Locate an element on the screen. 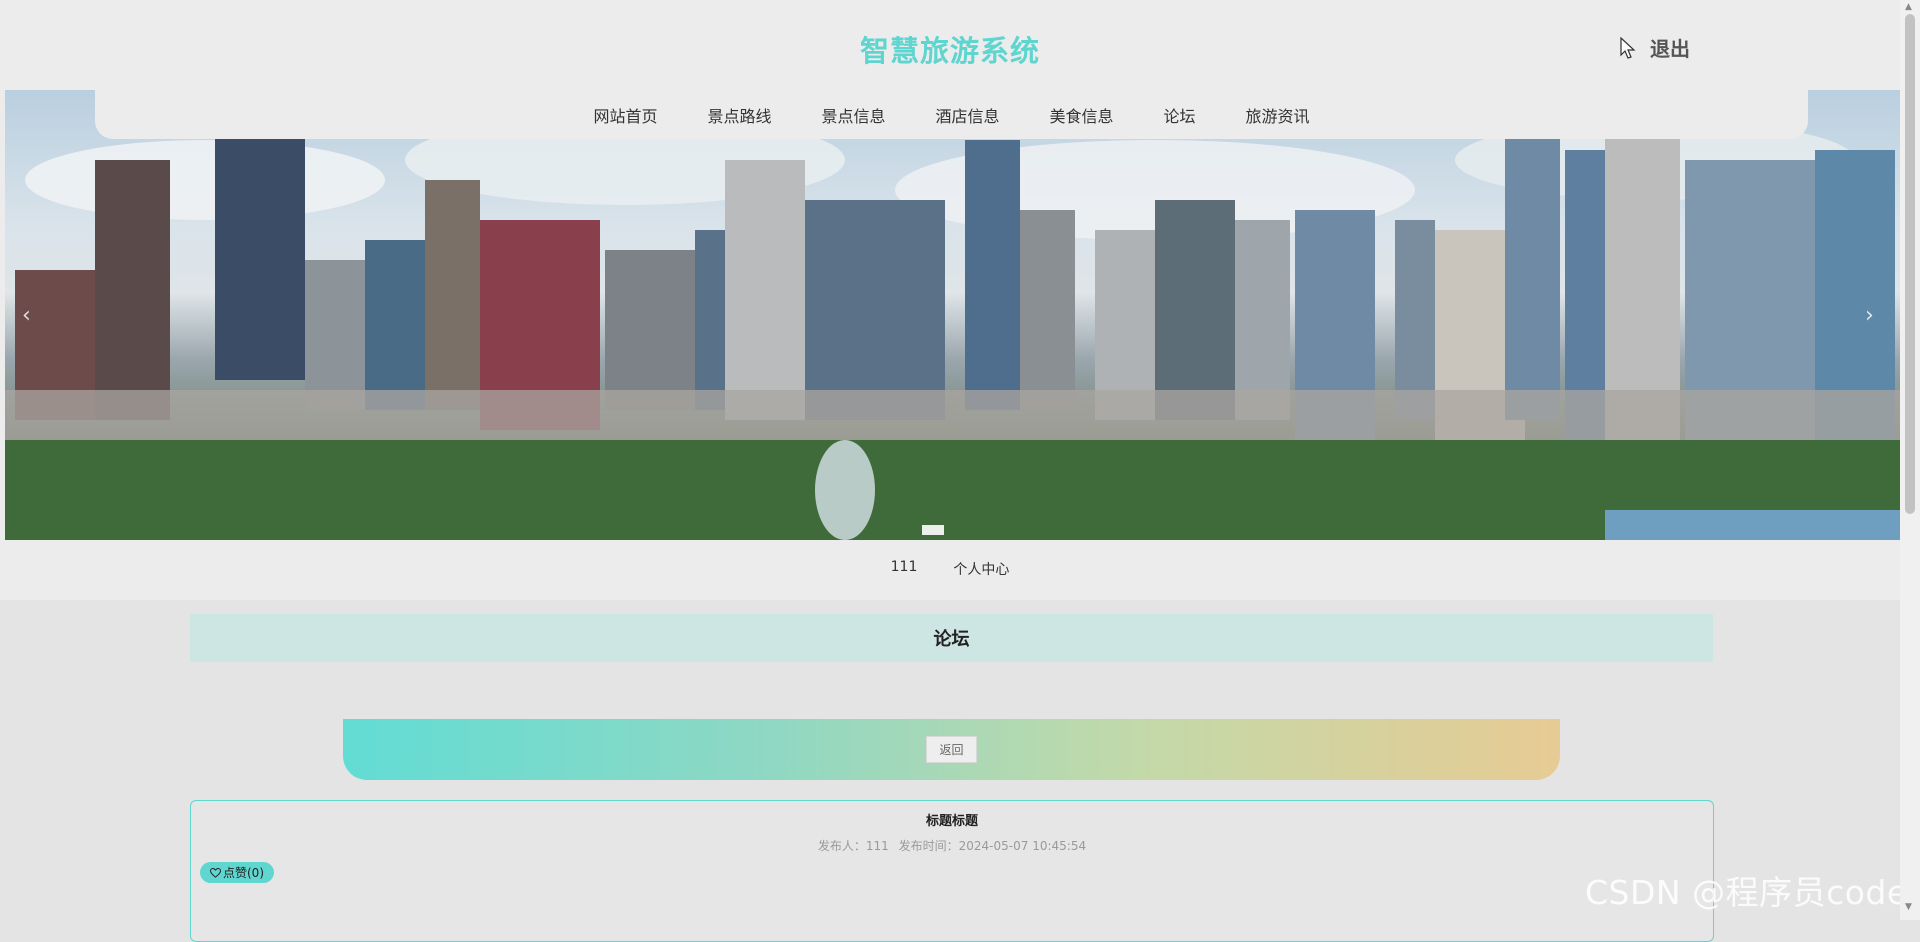  site-title: 智慧旅游系统 is located at coordinates (949, 51).